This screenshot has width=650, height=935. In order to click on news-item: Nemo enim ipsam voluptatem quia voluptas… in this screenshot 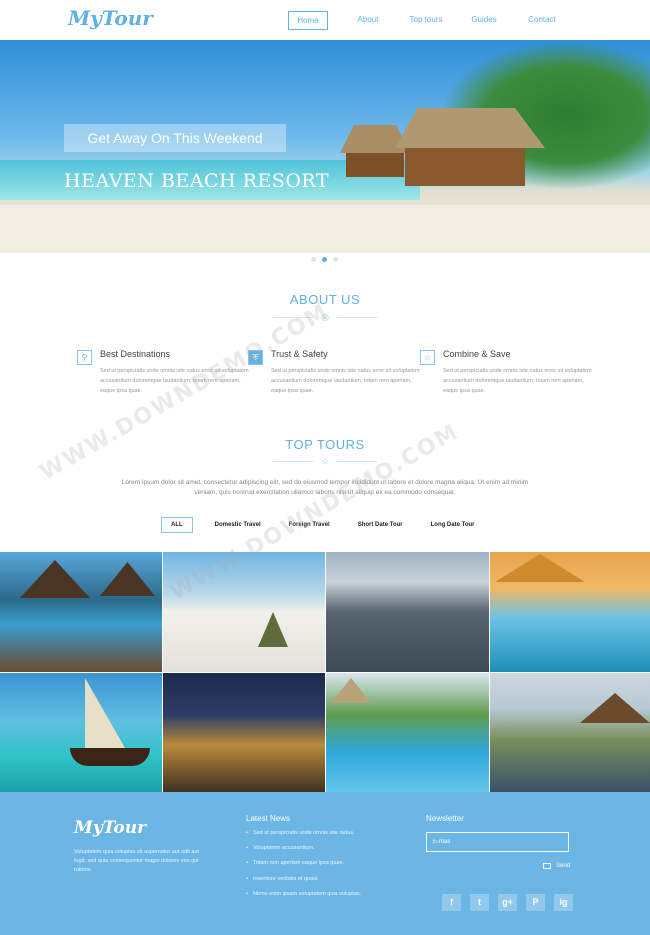, I will do `click(321, 896)`.